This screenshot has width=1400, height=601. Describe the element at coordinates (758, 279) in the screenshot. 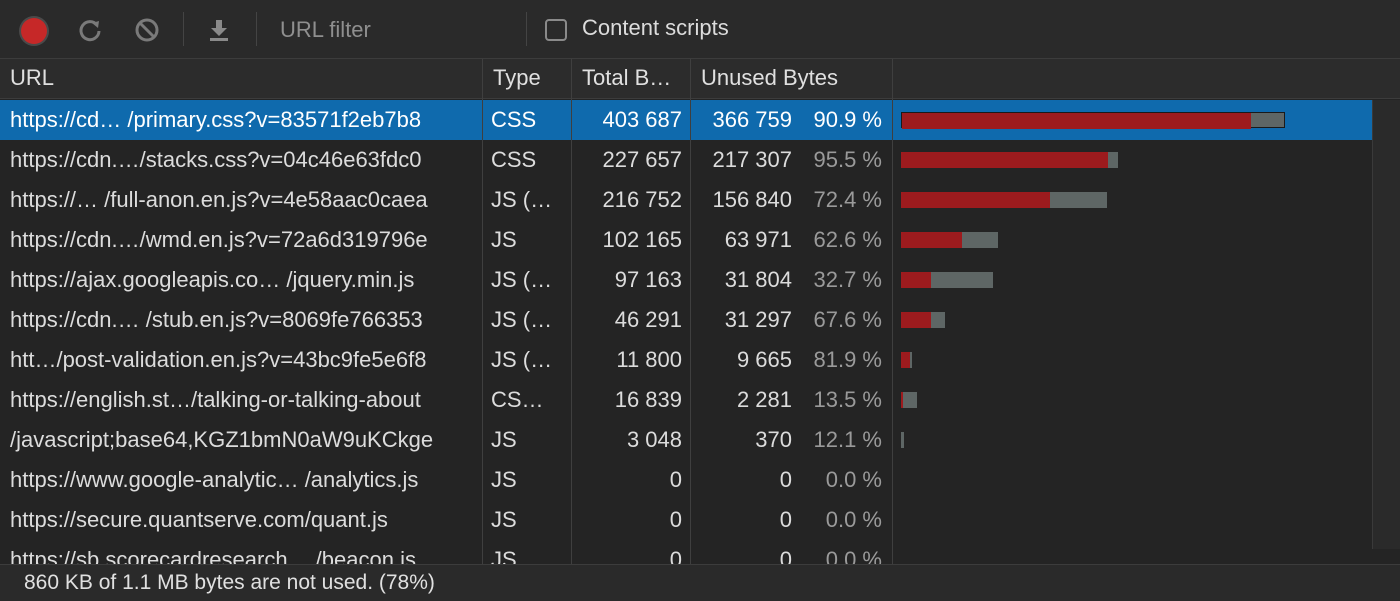

I see `unused-bytes-cell: 31 804` at that location.